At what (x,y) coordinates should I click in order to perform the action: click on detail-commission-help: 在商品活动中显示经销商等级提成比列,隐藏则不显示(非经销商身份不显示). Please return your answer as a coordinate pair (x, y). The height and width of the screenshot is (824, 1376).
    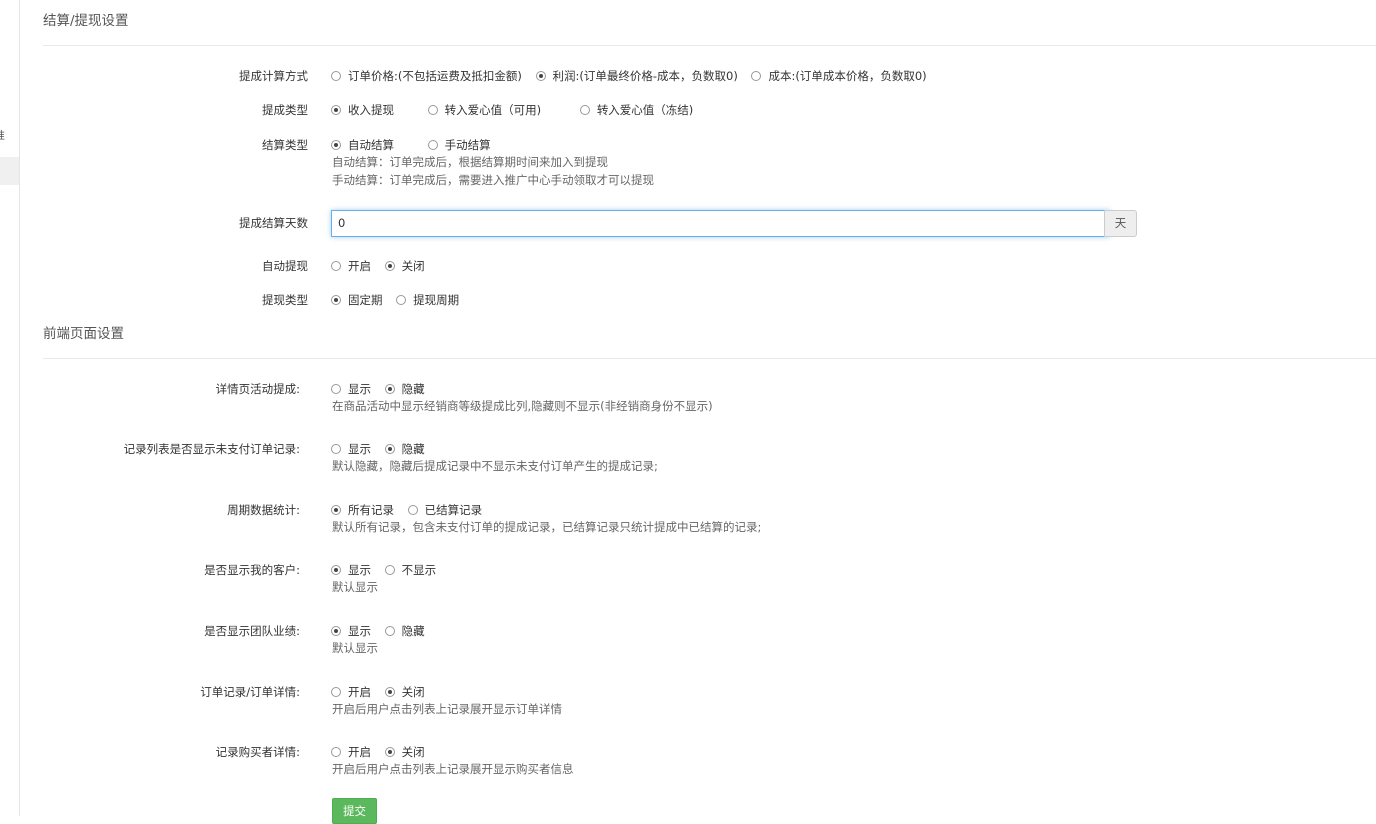
    Looking at the image, I should click on (522, 406).